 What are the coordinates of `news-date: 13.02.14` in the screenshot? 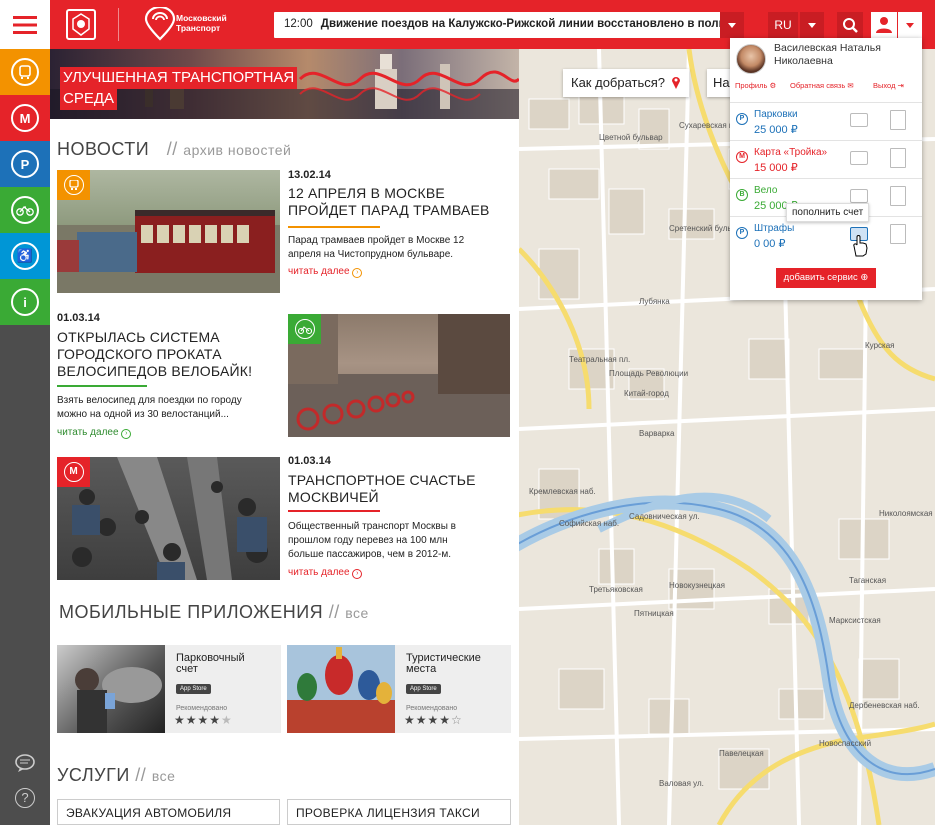 It's located at (309, 175).